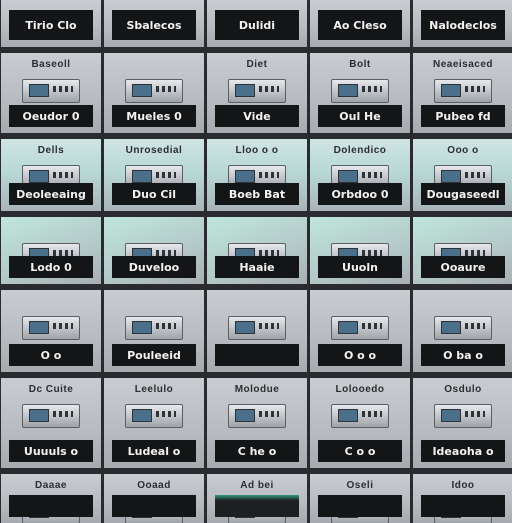 The height and width of the screenshot is (523, 512). What do you see at coordinates (360, 485) in the screenshot?
I see `tile-caption: Oseli` at bounding box center [360, 485].